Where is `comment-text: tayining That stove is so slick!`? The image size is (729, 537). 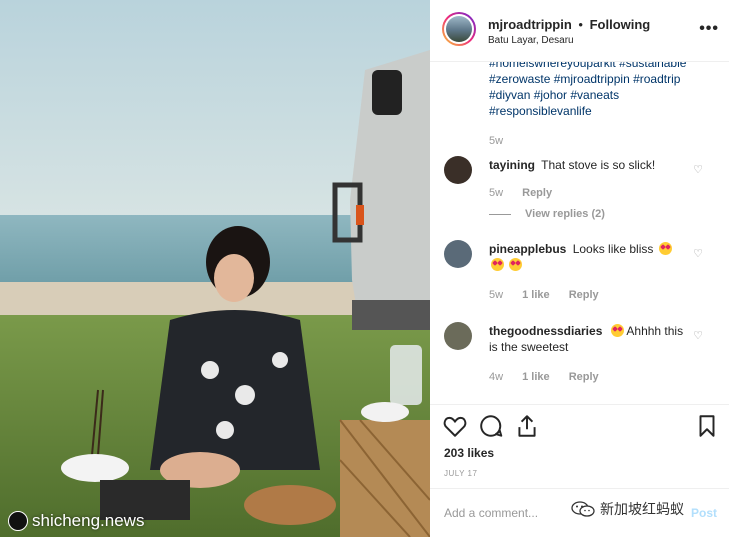 comment-text: tayining That stove is so slick! is located at coordinates (591, 165).